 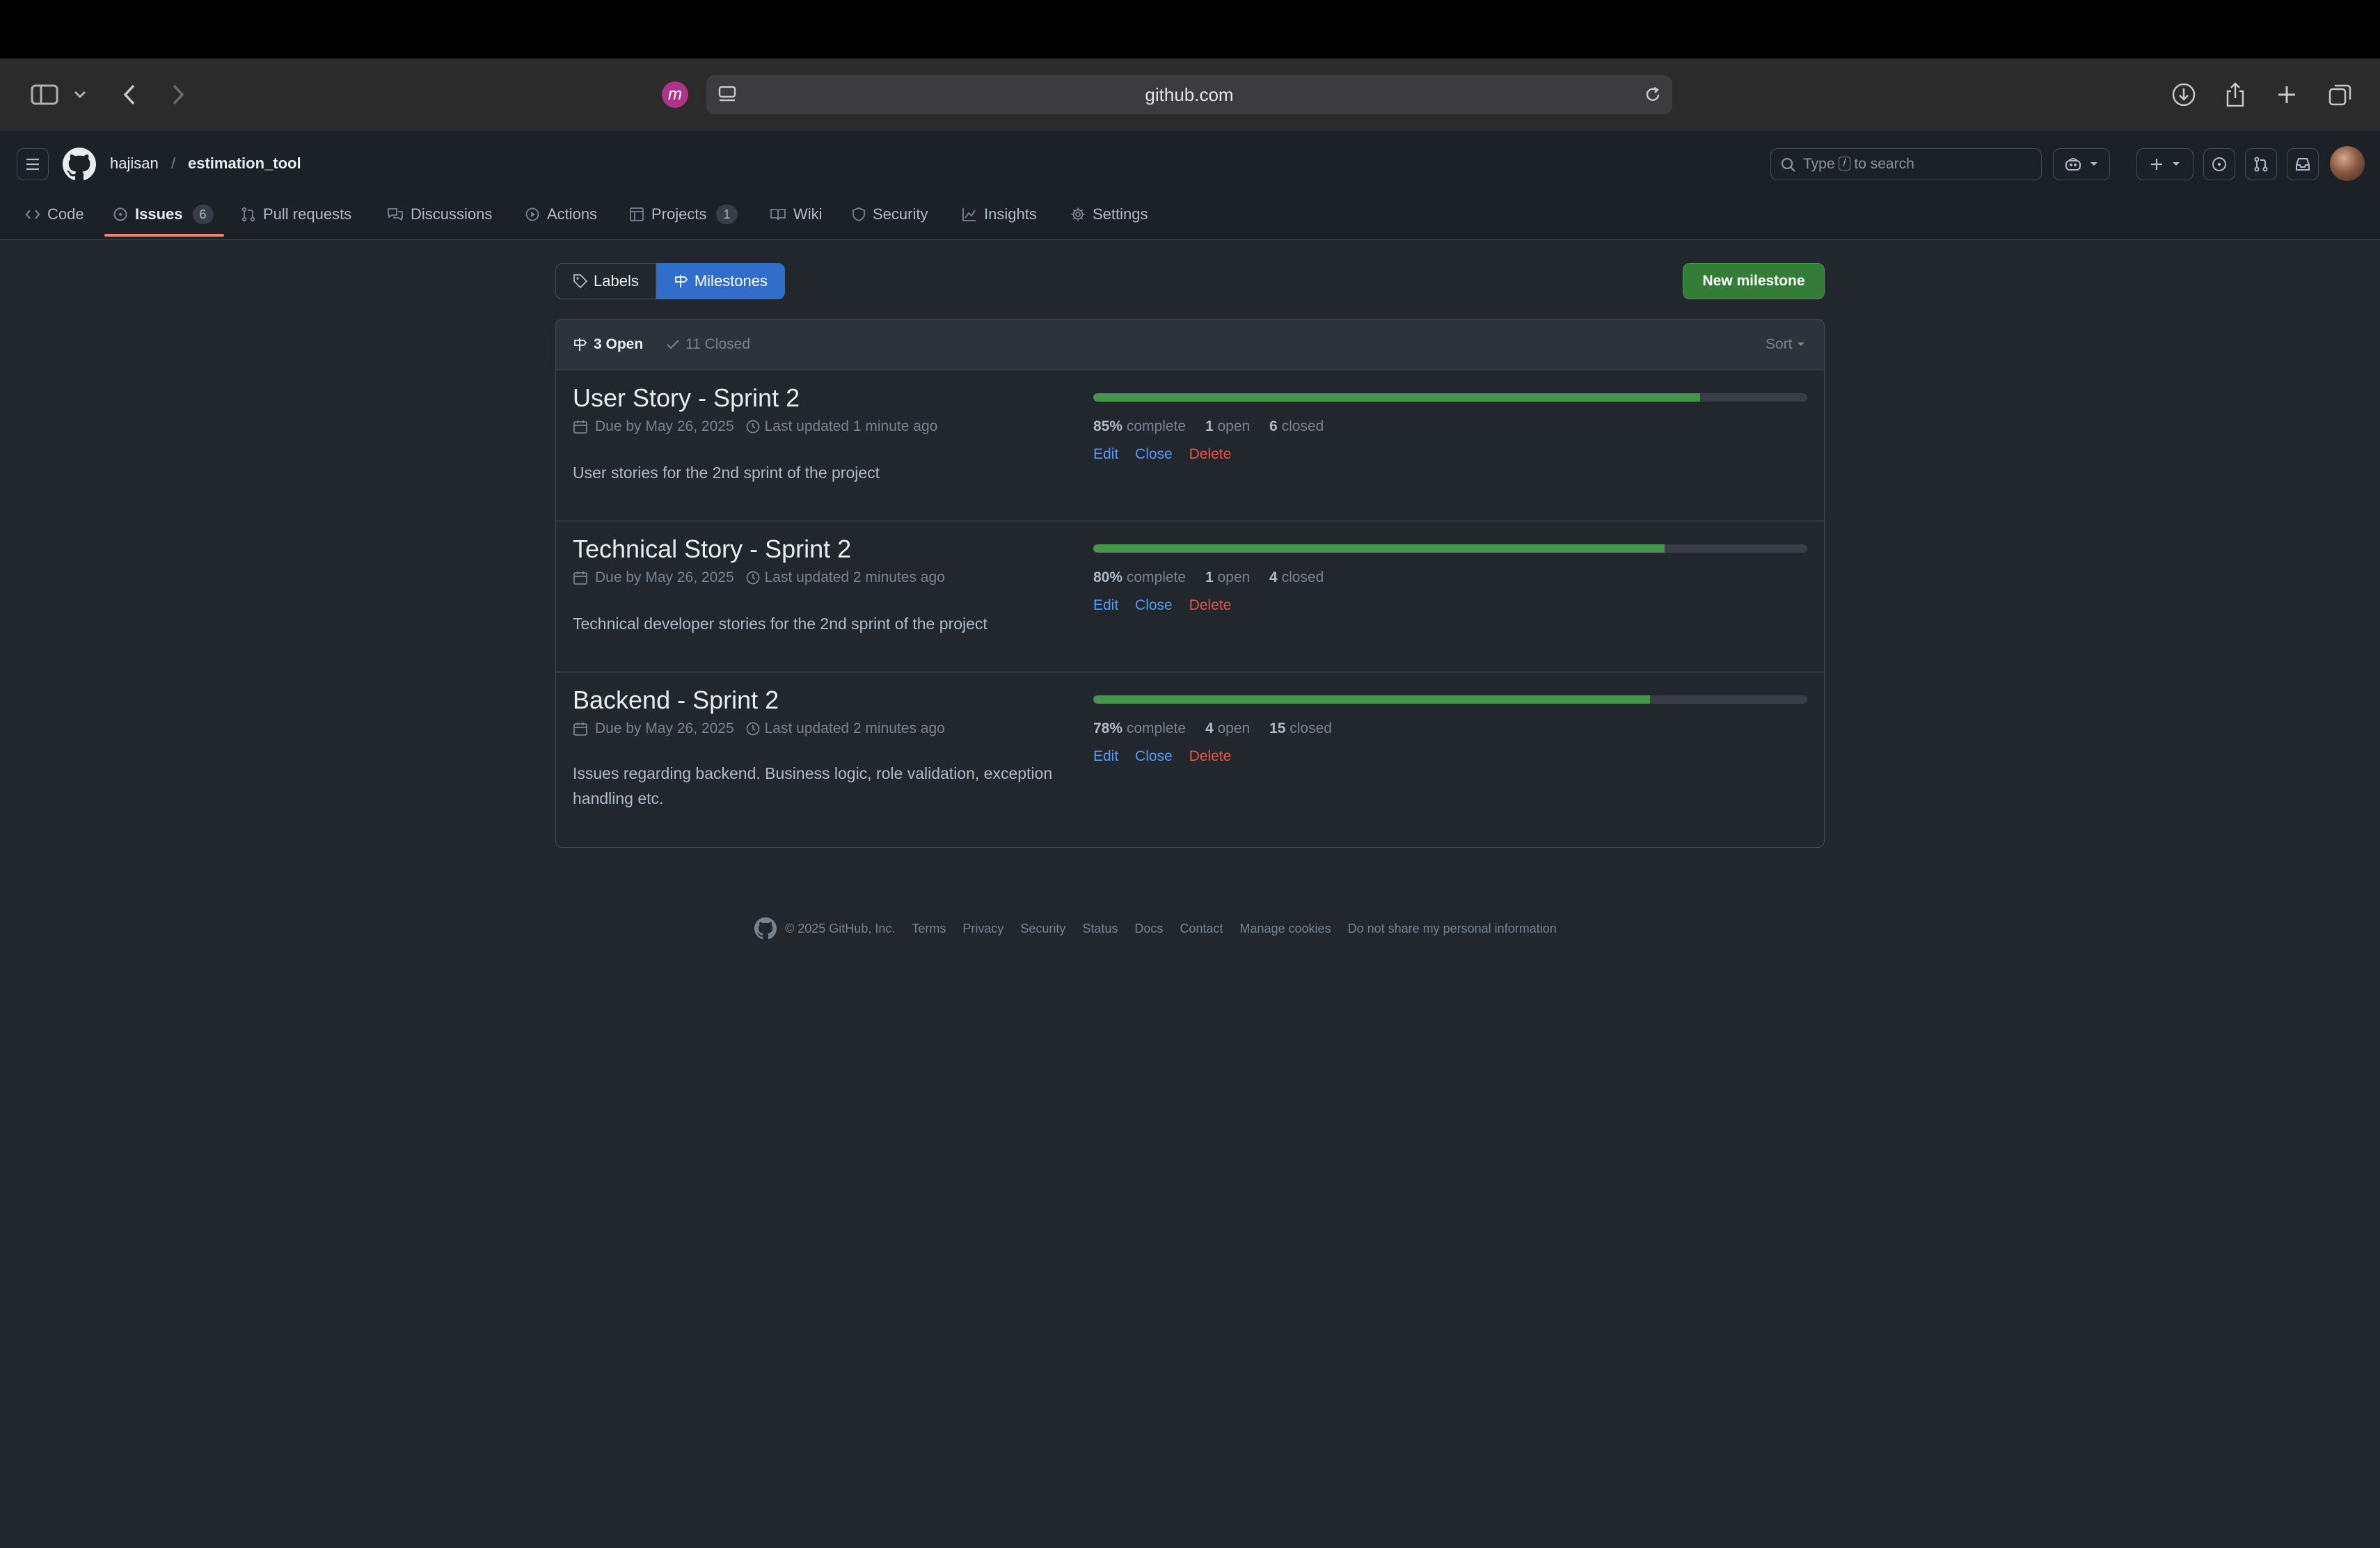 What do you see at coordinates (1156, 577) in the screenshot?
I see `milestone-complete-label: complete` at bounding box center [1156, 577].